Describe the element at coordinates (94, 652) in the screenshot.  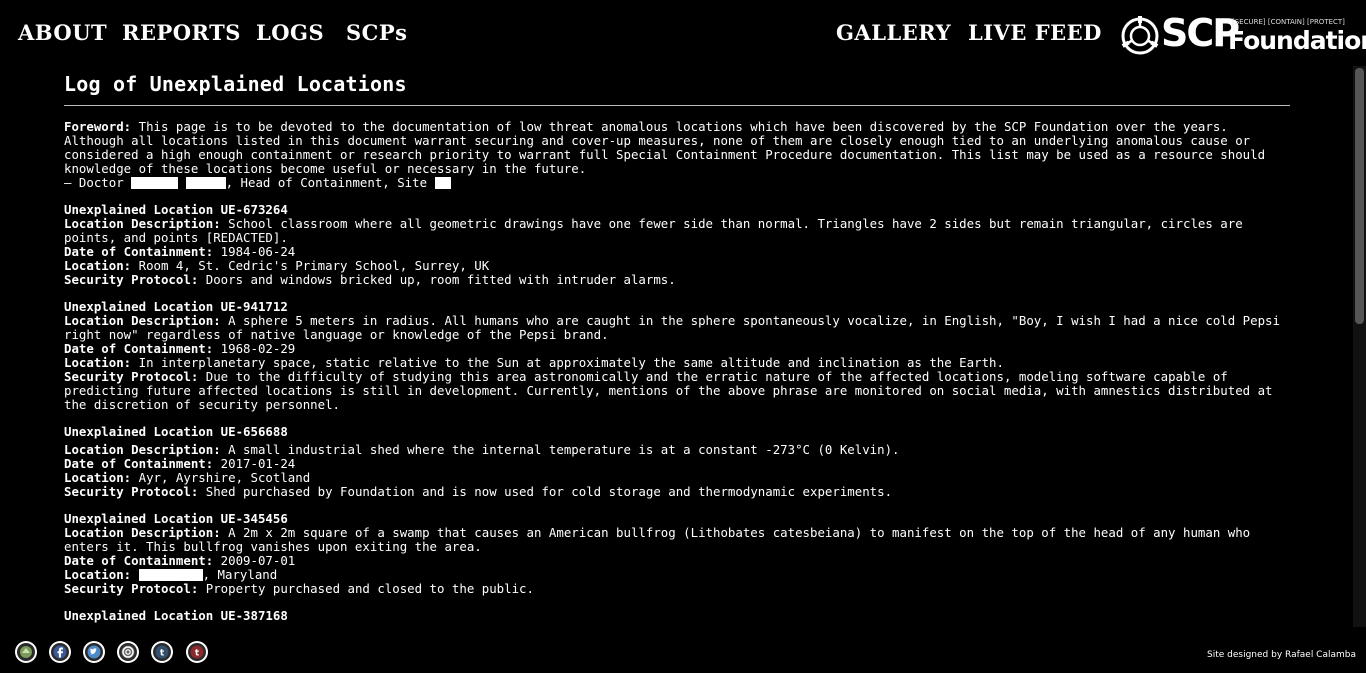
I see `twitter-icon` at that location.